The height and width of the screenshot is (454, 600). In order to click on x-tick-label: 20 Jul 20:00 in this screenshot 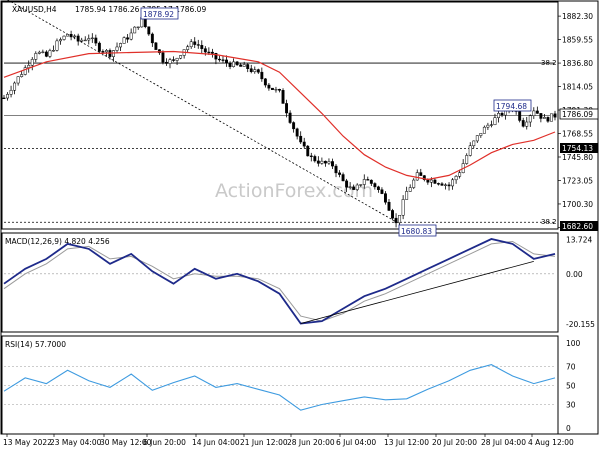, I will do `click(454, 442)`.